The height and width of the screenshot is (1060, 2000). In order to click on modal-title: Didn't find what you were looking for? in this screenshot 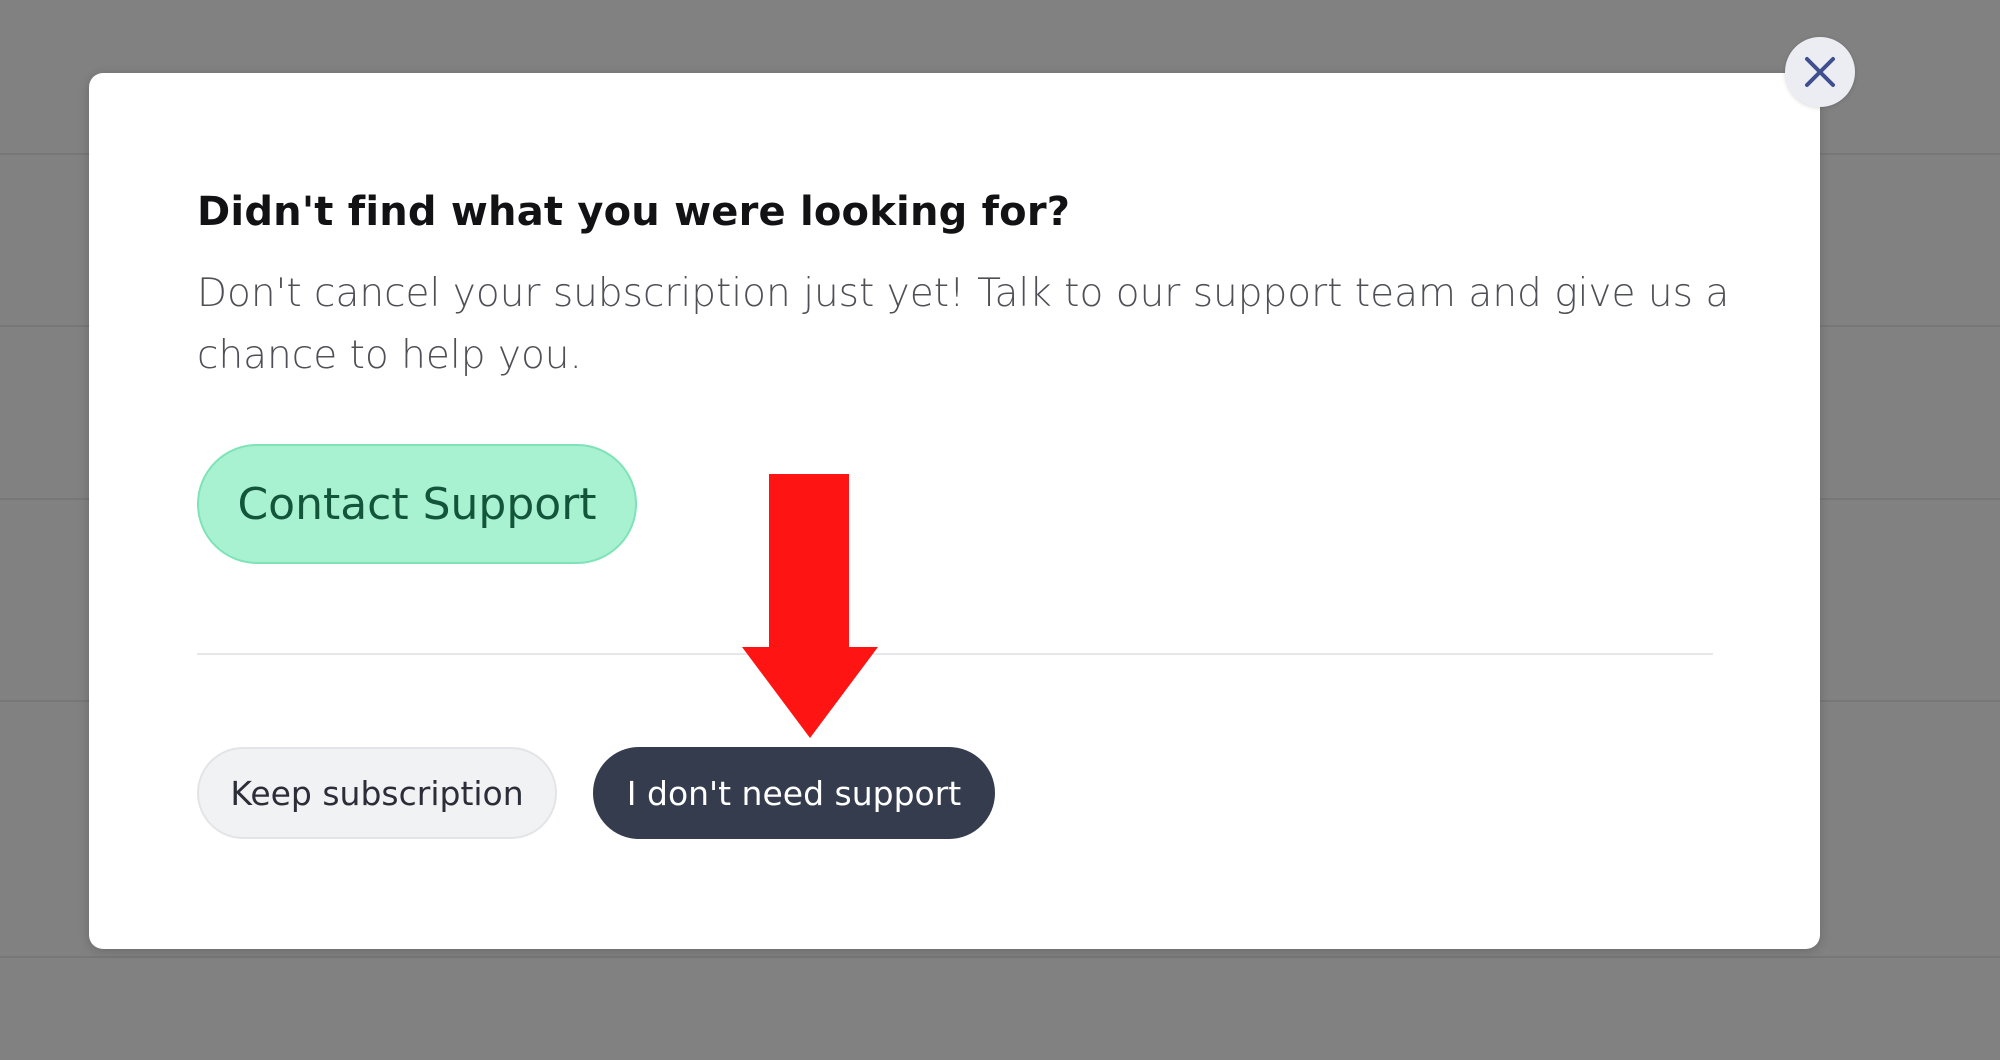, I will do `click(634, 212)`.